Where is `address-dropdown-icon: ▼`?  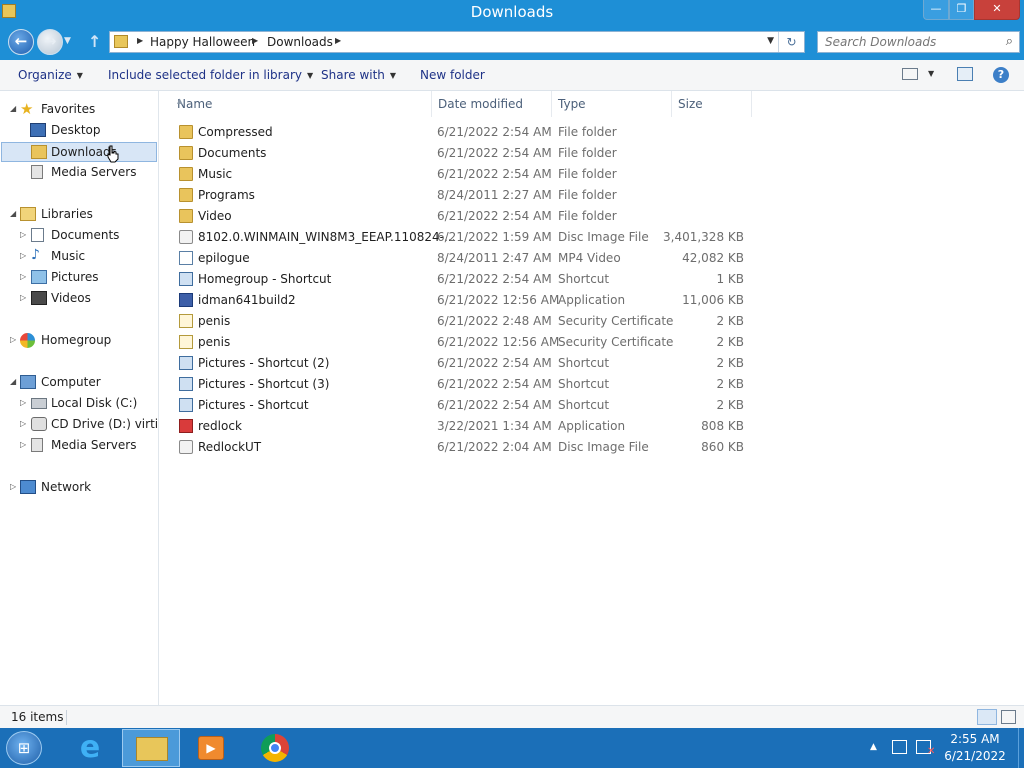
address-dropdown-icon: ▼ is located at coordinates (770, 41).